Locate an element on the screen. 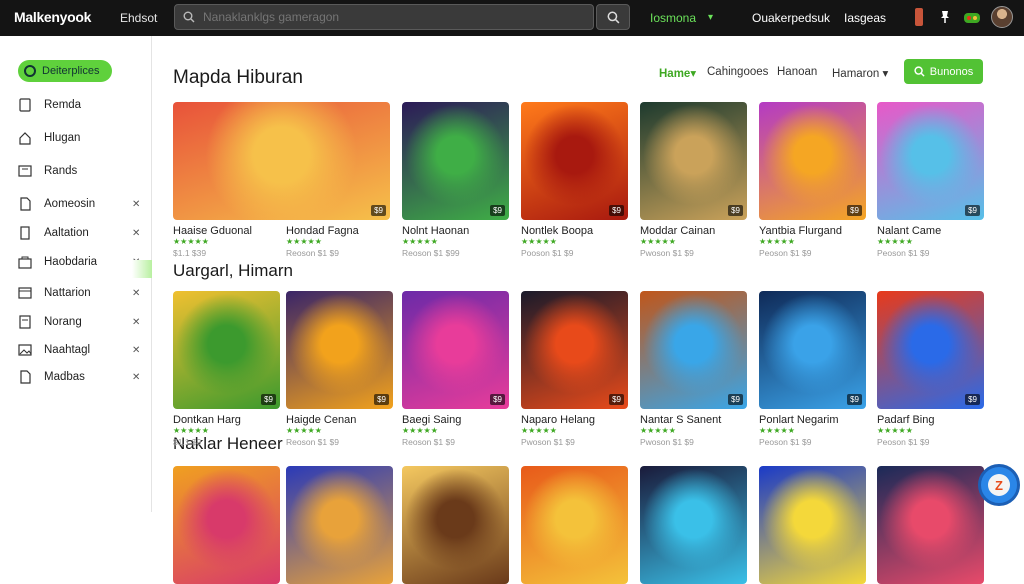 The height and width of the screenshot is (584, 1024). search-box is located at coordinates (384, 17).